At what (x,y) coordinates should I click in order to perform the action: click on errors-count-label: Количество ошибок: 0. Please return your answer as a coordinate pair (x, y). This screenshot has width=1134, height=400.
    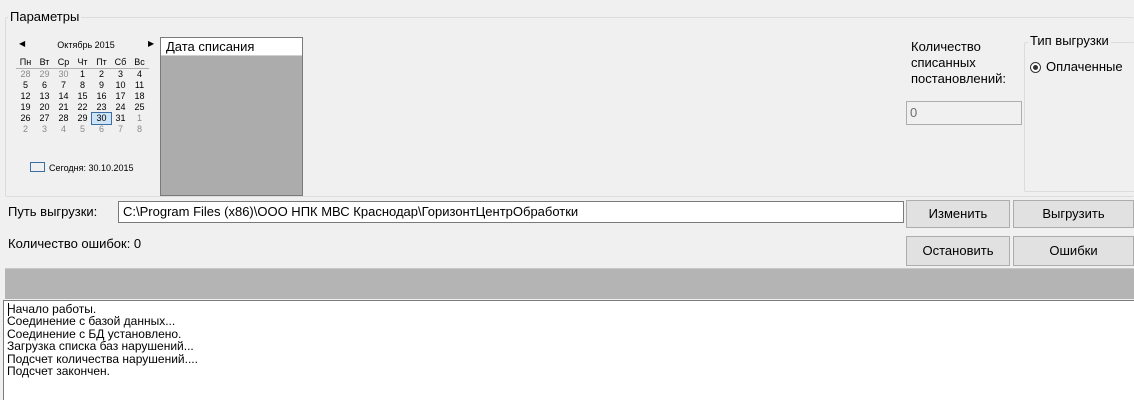
    Looking at the image, I should click on (75, 243).